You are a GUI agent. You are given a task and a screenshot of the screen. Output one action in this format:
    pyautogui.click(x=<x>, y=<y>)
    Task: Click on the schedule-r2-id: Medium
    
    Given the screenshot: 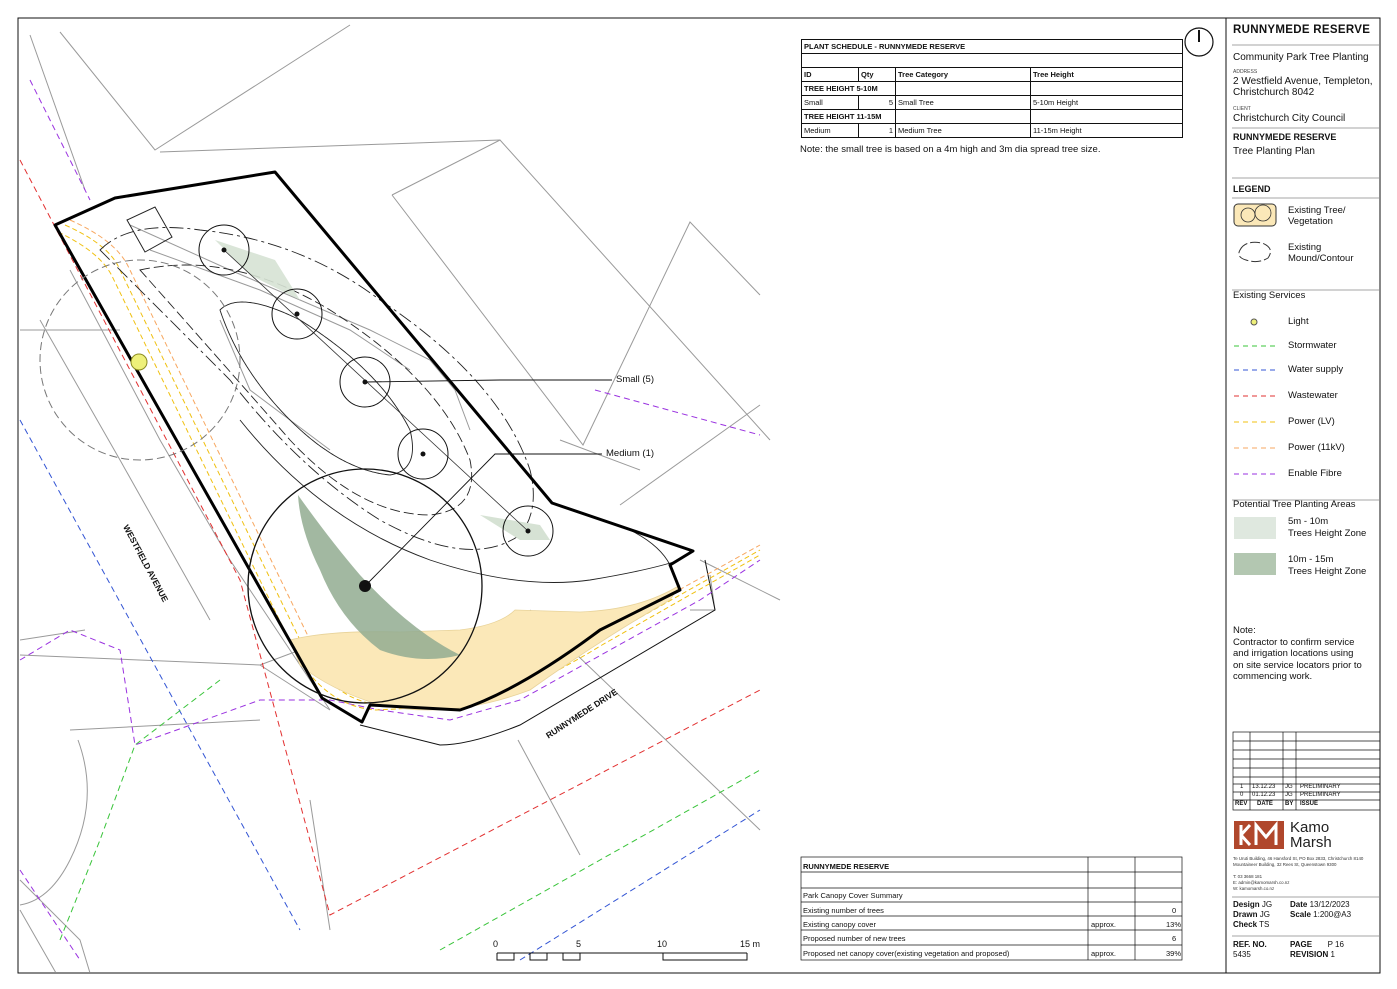 What is the action you would take?
    pyautogui.click(x=830, y=130)
    